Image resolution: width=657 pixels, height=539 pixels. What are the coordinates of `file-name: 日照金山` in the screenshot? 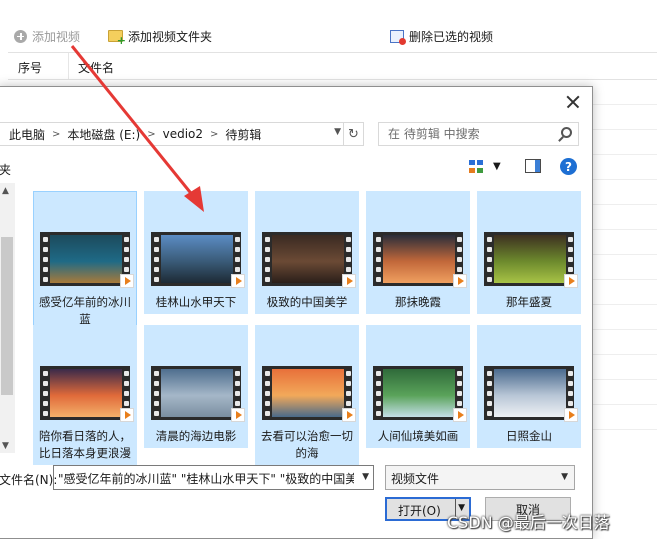 It's located at (529, 436).